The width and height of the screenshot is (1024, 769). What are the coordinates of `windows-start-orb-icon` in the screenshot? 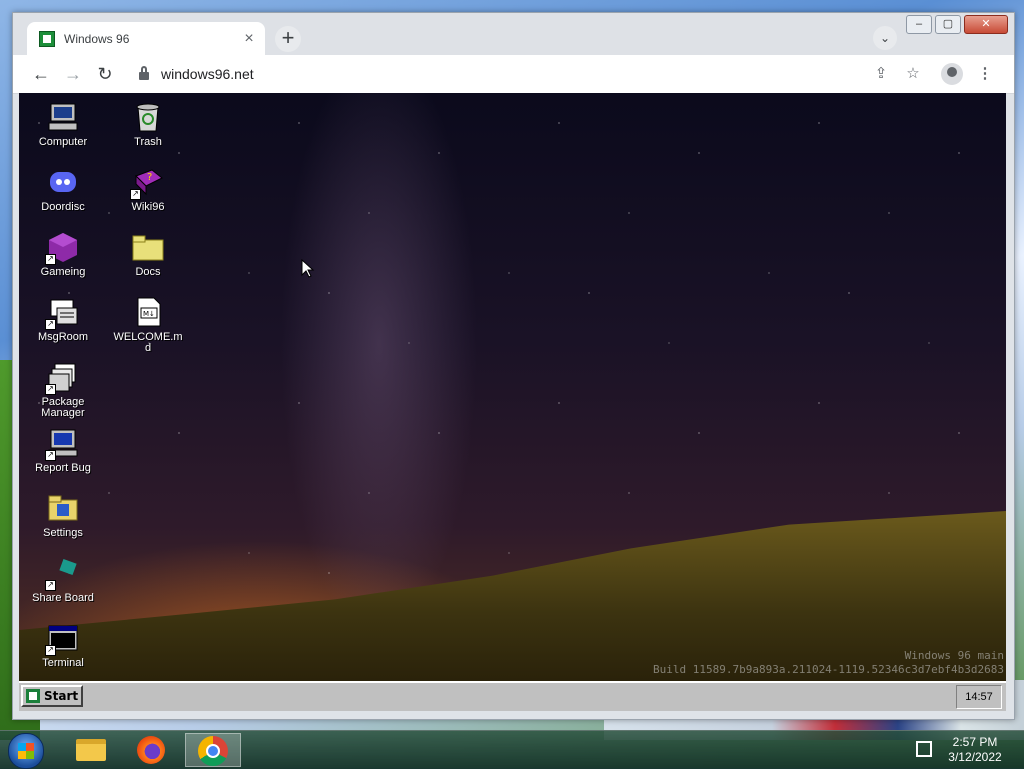 It's located at (26, 751).